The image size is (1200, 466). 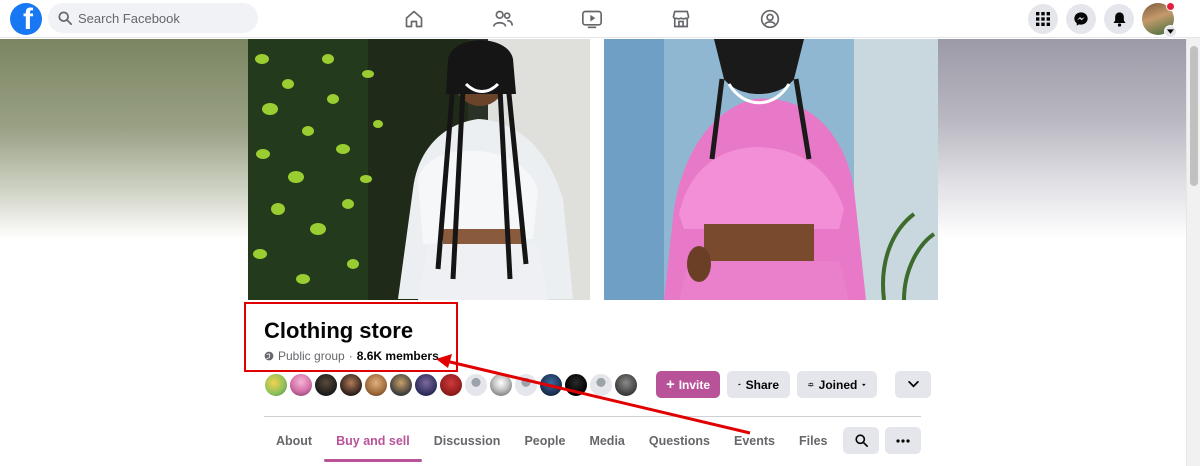 I want to click on group-more-button, so click(x=903, y=440).